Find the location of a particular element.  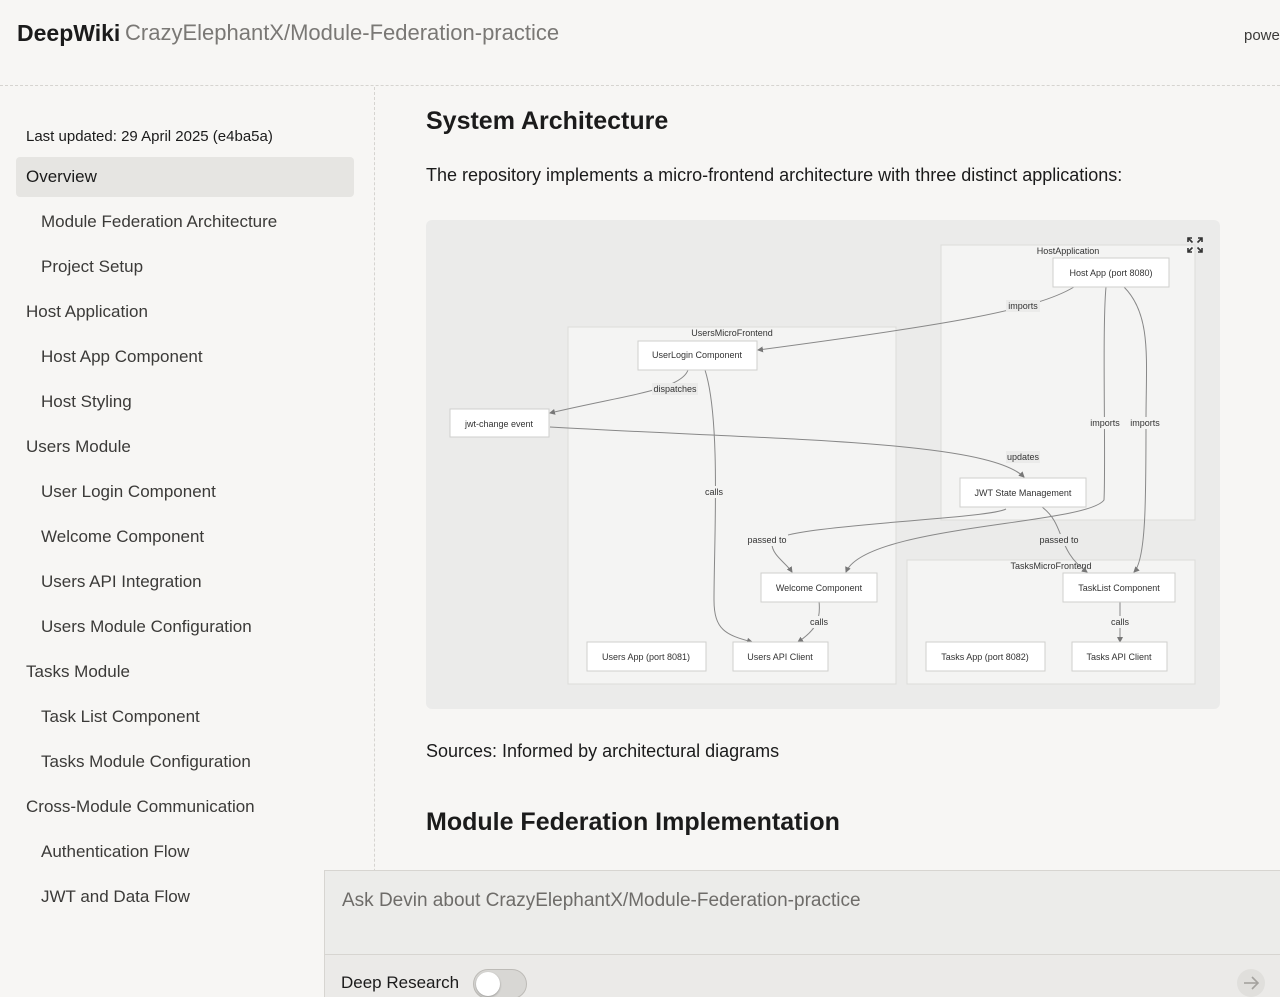

node-jwt-state-label: JWT State Management is located at coordinates (1023, 493).